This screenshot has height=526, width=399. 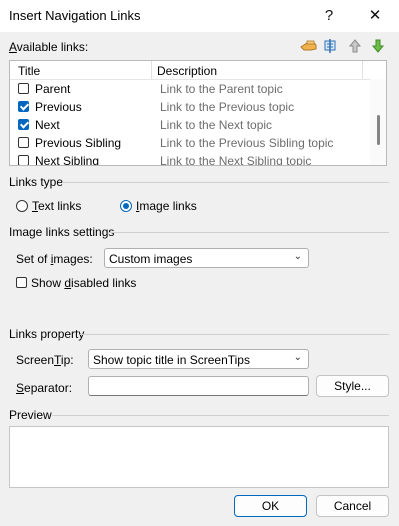 What do you see at coordinates (54, 259) in the screenshot?
I see `set-of-images-label: Set of images:` at bounding box center [54, 259].